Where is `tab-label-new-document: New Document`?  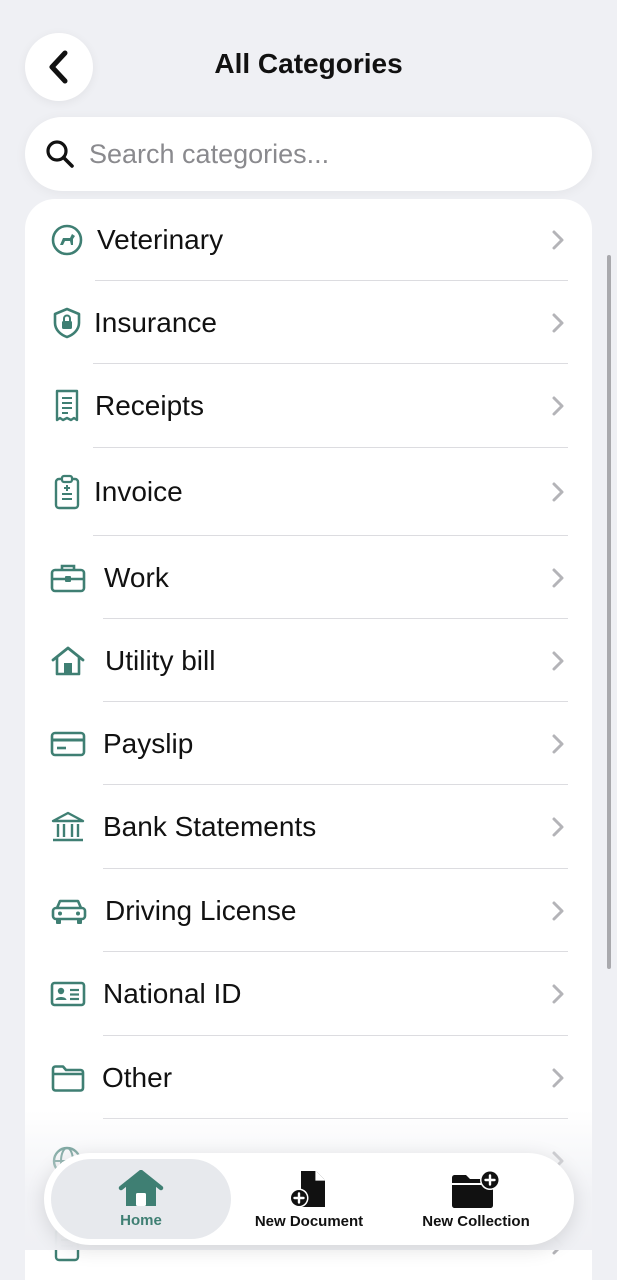 tab-label-new-document: New Document is located at coordinates (309, 1221).